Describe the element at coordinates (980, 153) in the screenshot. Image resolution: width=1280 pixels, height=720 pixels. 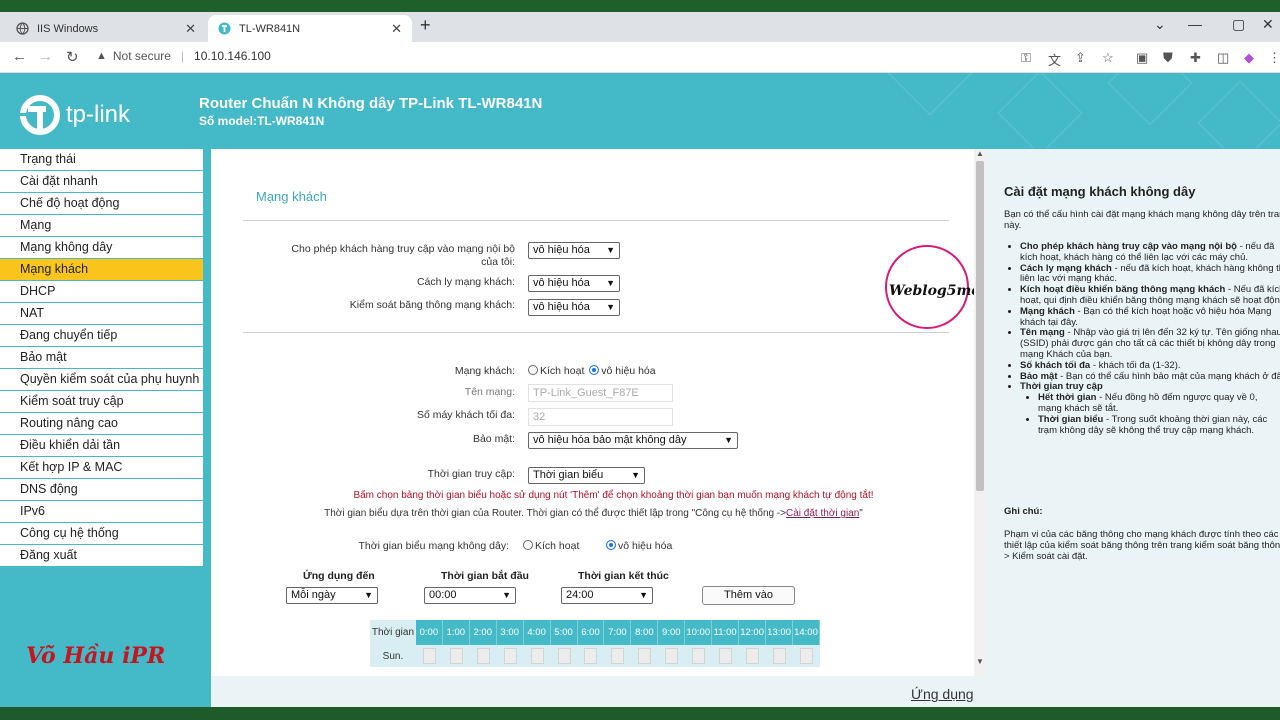
I see `scroll-up-icon: ▲` at that location.